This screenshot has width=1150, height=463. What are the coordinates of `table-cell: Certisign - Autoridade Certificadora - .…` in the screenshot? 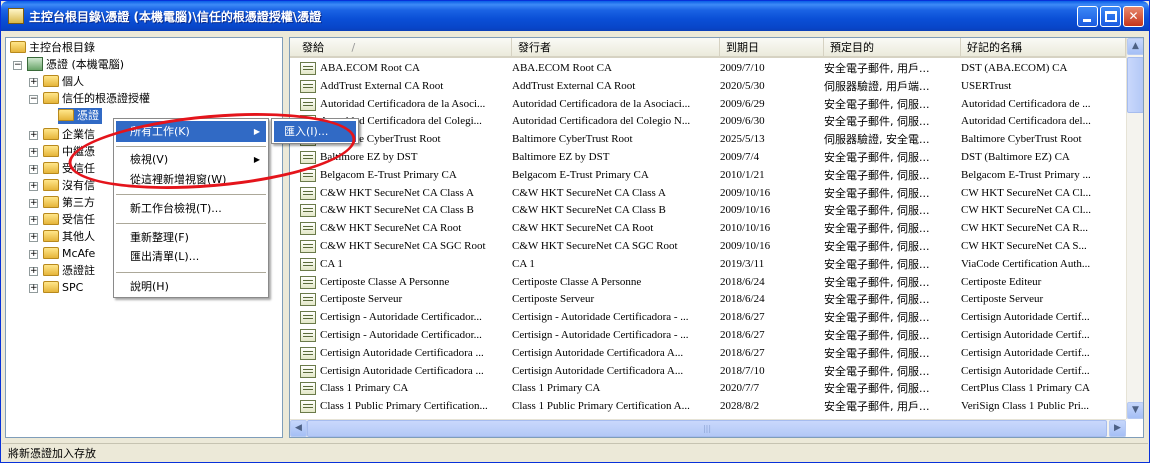 It's located at (600, 317).